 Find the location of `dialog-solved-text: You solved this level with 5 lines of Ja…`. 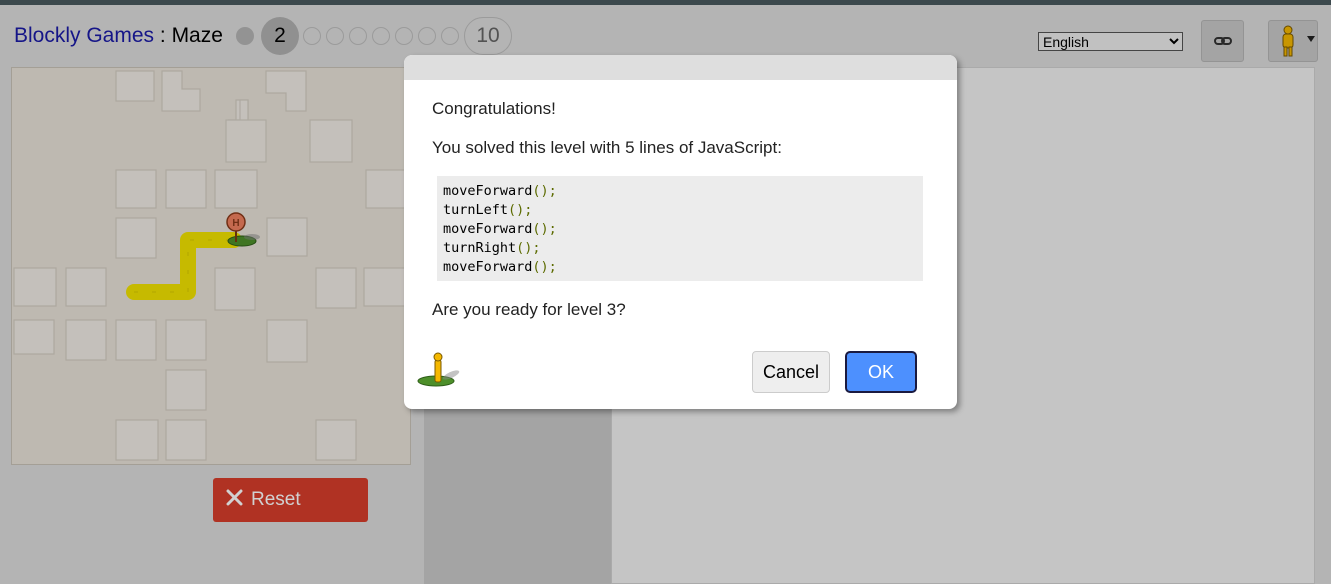

dialog-solved-text: You solved this level with 5 lines of Ja… is located at coordinates (607, 147).